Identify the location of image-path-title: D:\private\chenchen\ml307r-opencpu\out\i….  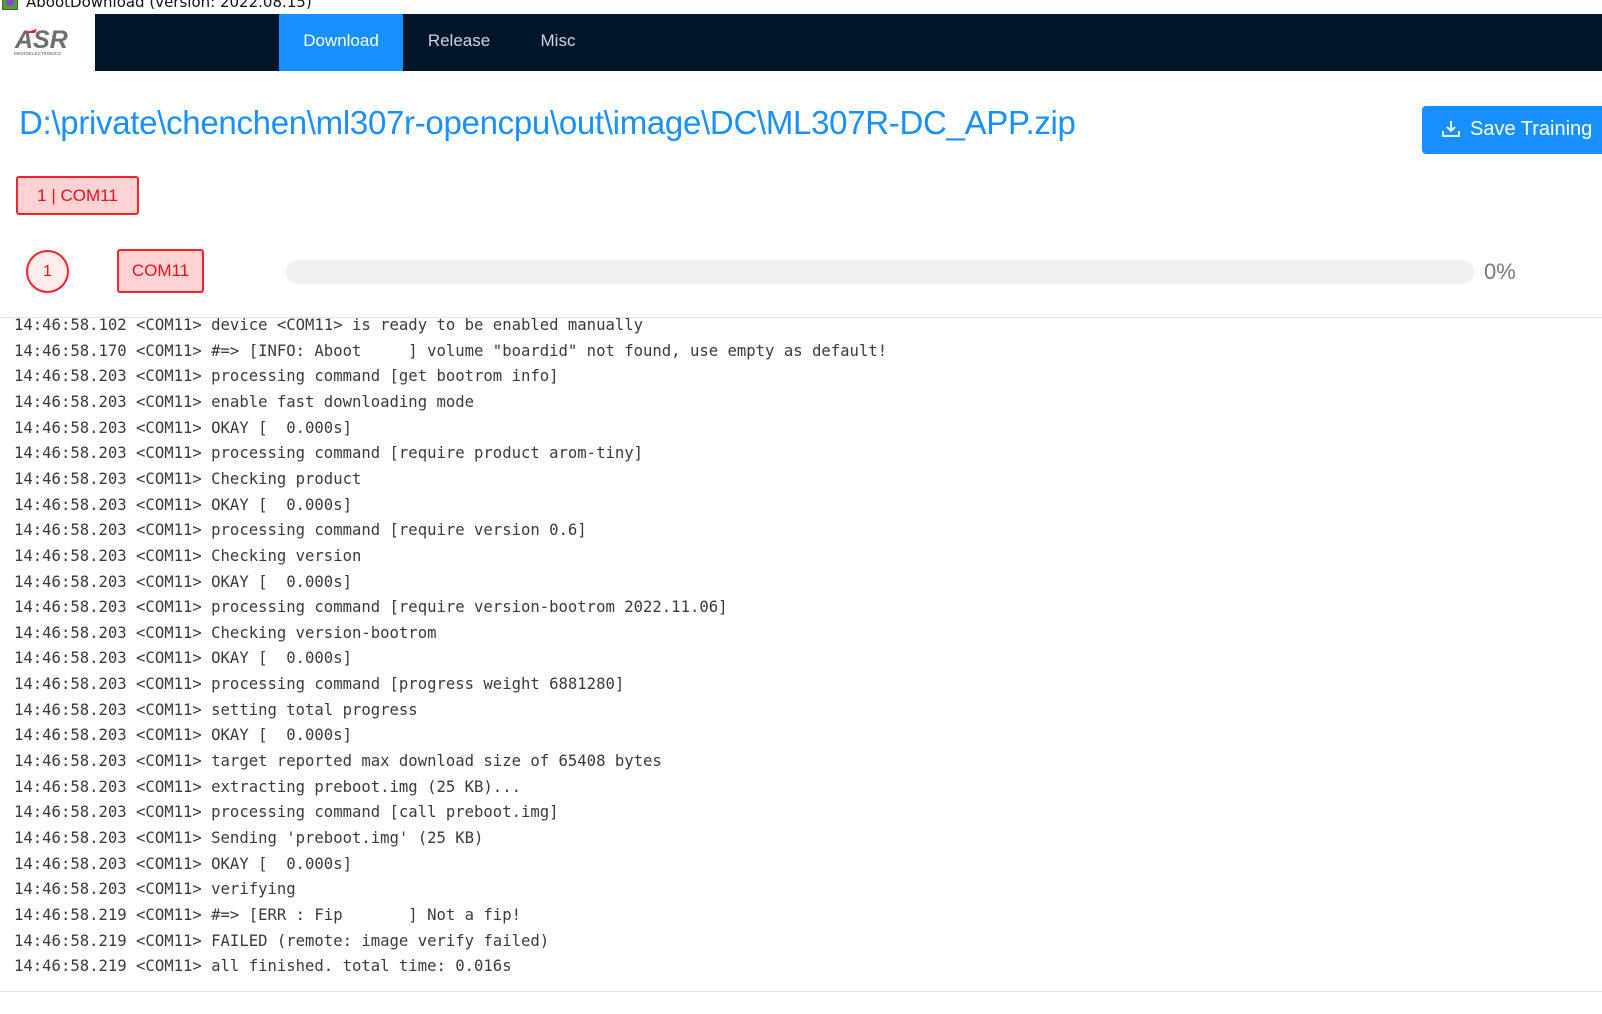
(547, 123).